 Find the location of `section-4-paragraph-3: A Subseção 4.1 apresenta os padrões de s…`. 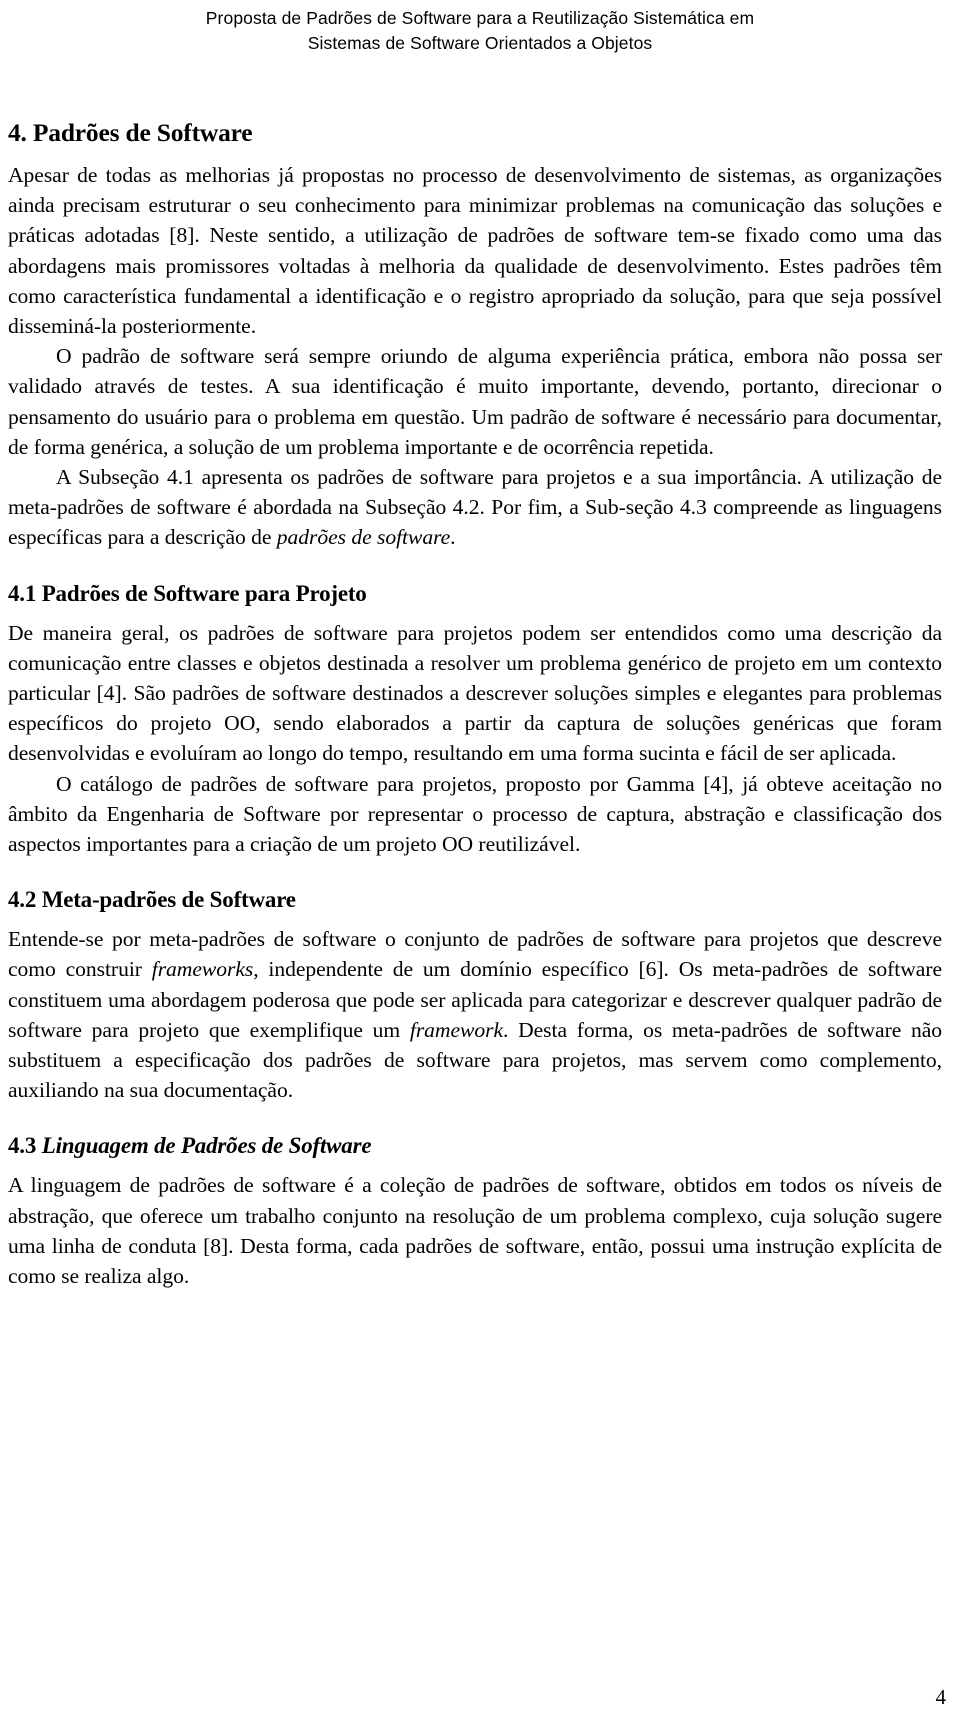

section-4-paragraph-3: A Subseção 4.1 apresenta os padrões de s… is located at coordinates (475, 507).